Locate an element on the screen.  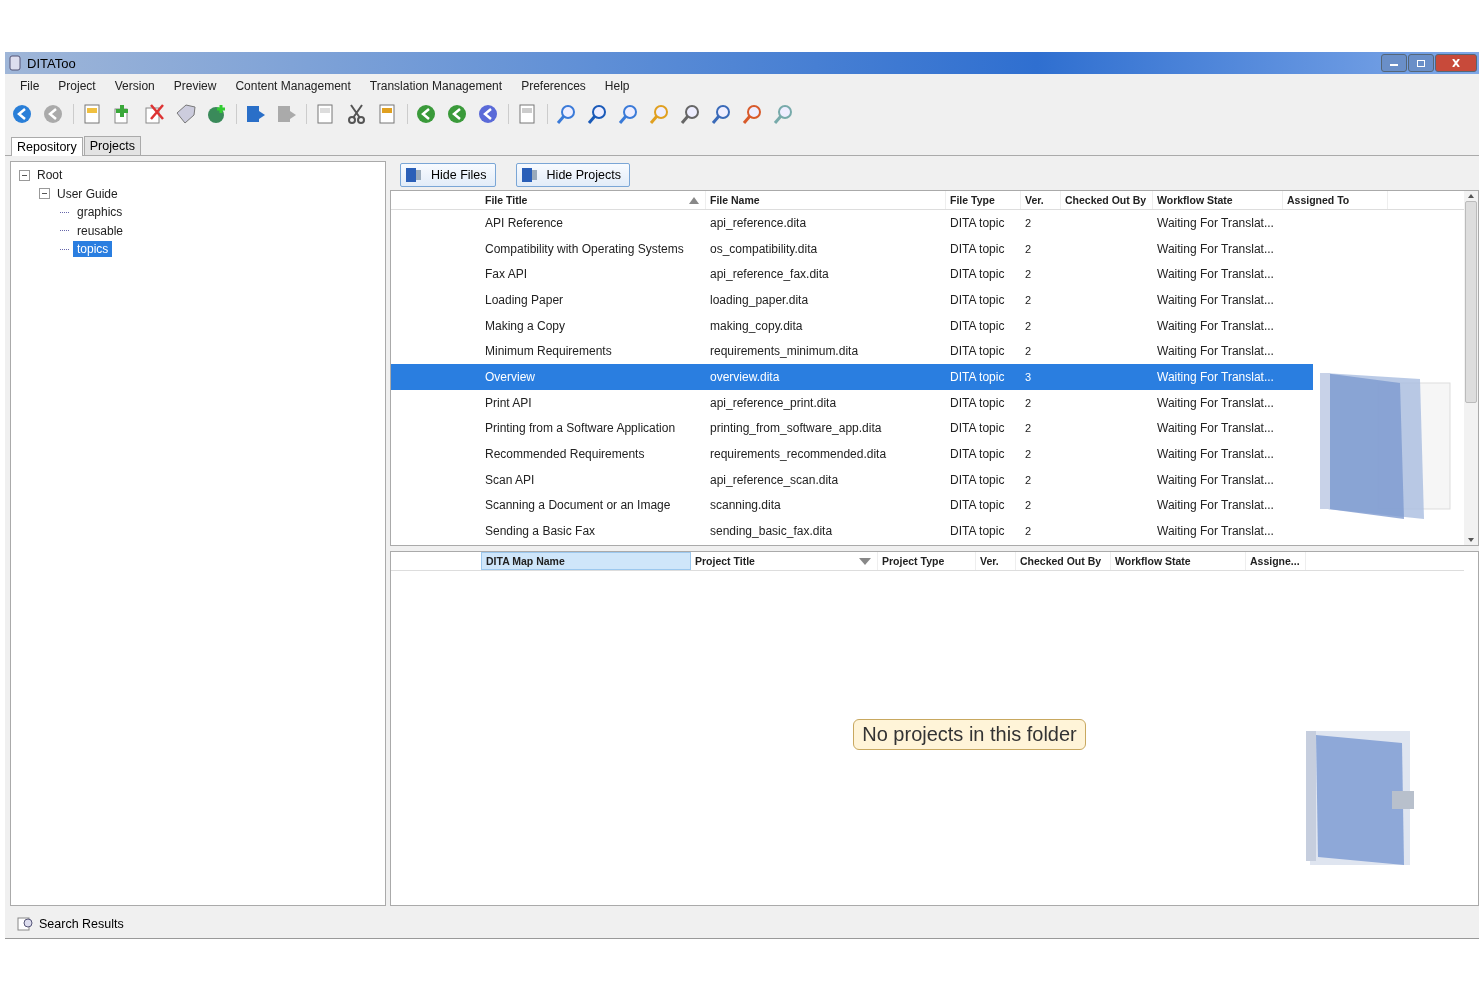
tree-item: Root is located at coordinates (50, 175).